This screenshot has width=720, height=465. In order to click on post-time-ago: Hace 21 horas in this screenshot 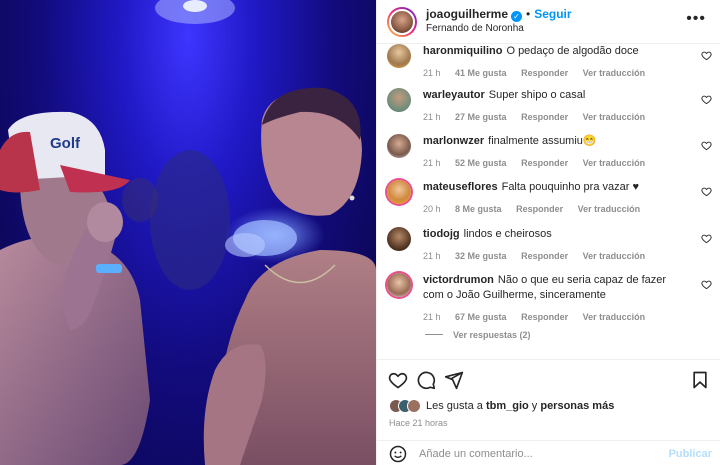, I will do `click(418, 423)`.